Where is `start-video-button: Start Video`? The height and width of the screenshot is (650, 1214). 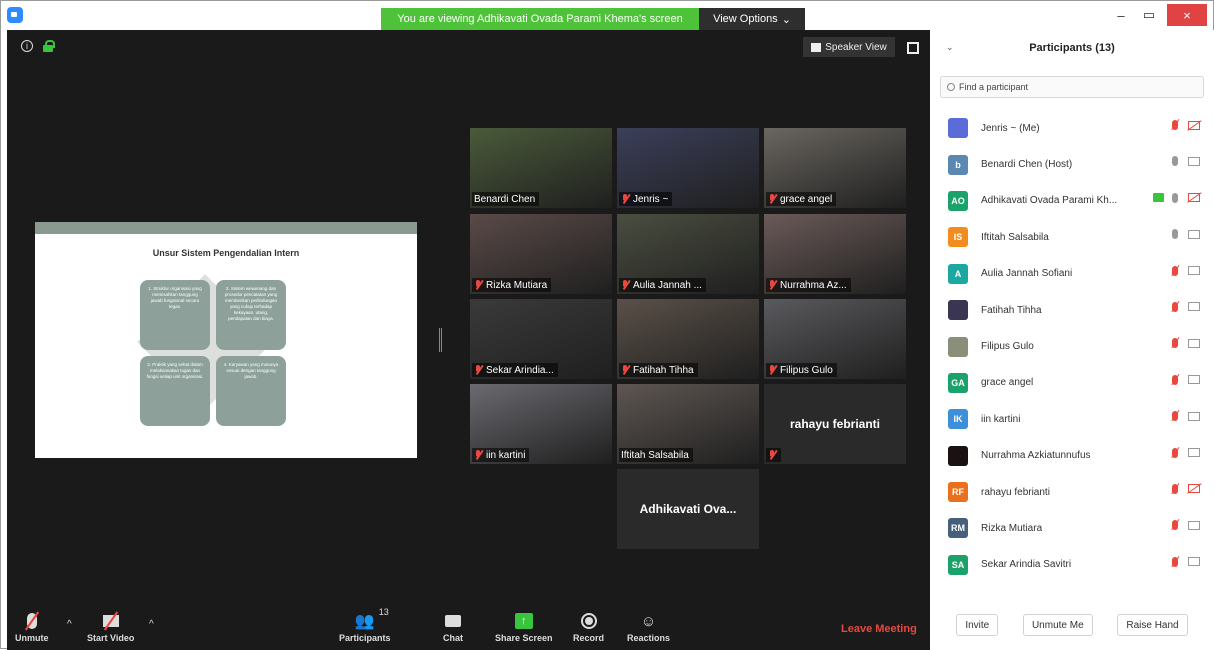 start-video-button: Start Video is located at coordinates (110, 626).